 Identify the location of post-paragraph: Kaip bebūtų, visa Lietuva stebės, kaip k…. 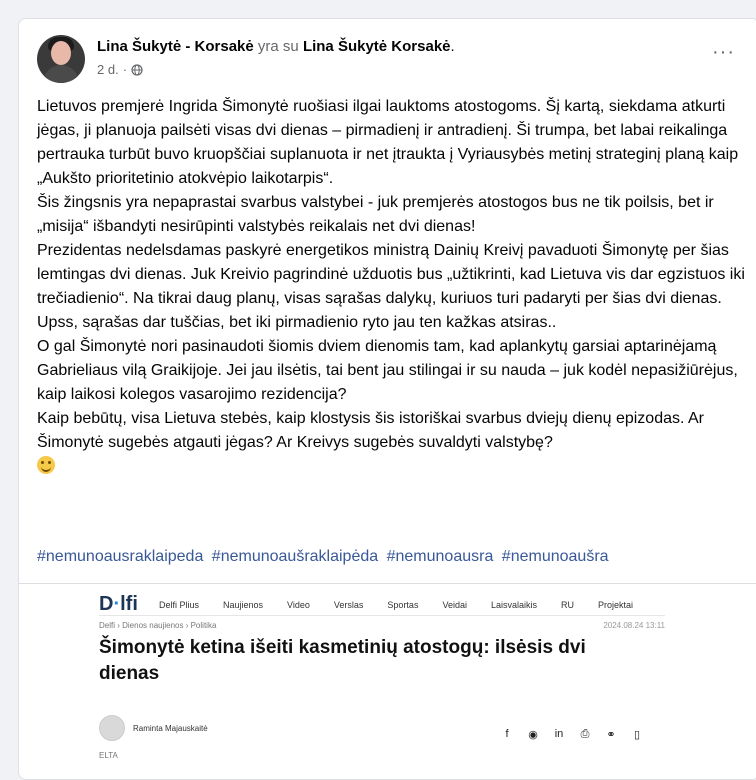
(371, 430).